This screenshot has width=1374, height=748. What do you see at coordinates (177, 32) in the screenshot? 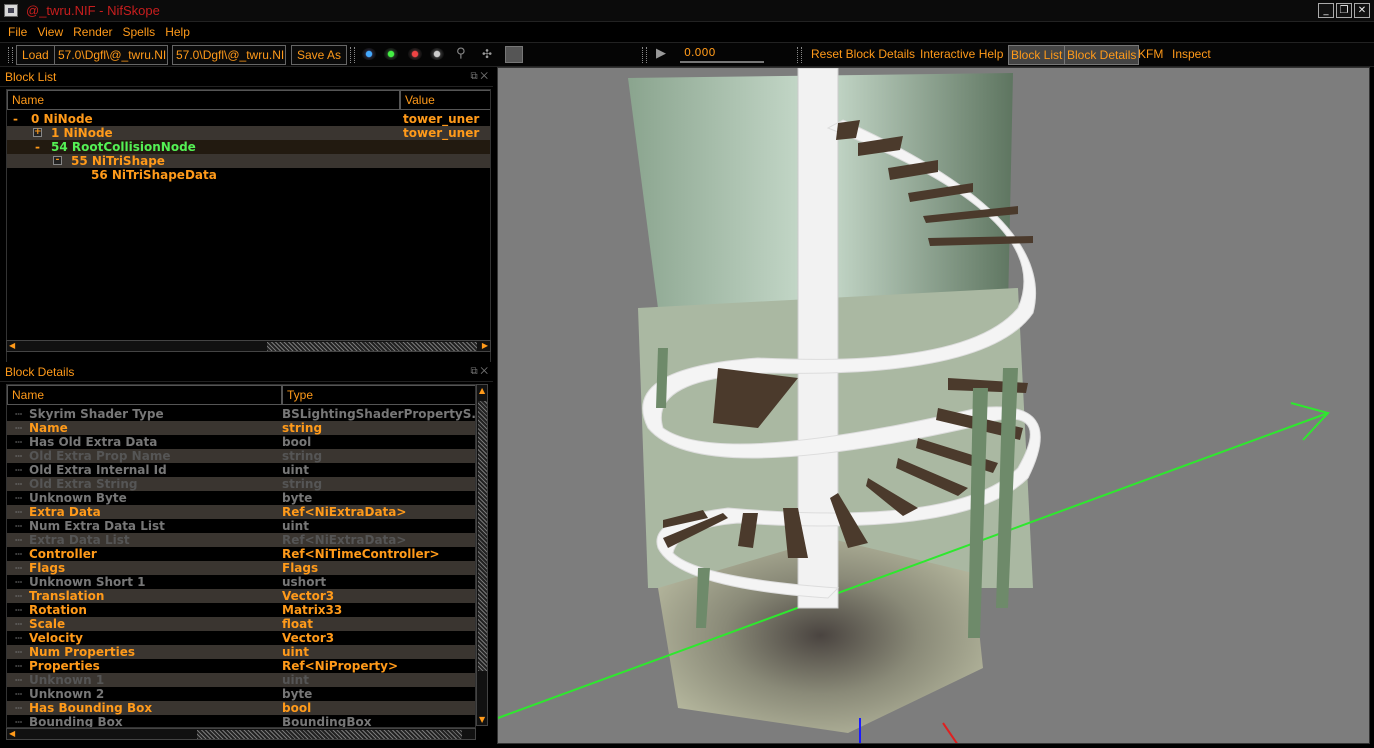
I see `menu-help: Help` at bounding box center [177, 32].